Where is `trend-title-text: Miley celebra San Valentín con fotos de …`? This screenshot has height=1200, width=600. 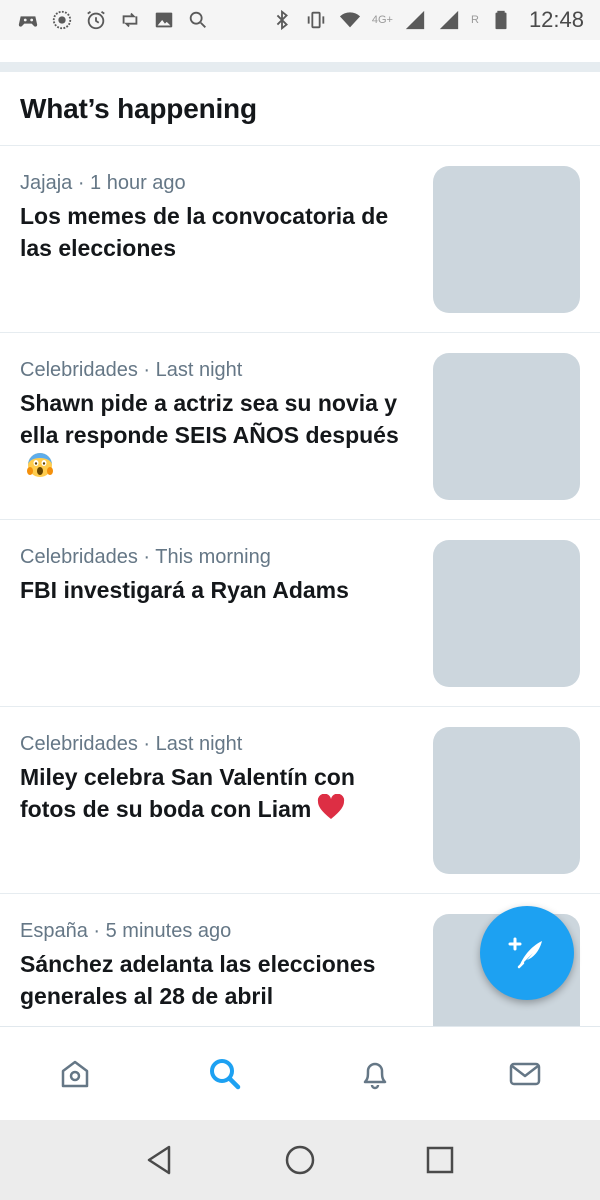 trend-title-text: Miley celebra San Valentín con fotos de … is located at coordinates (187, 793).